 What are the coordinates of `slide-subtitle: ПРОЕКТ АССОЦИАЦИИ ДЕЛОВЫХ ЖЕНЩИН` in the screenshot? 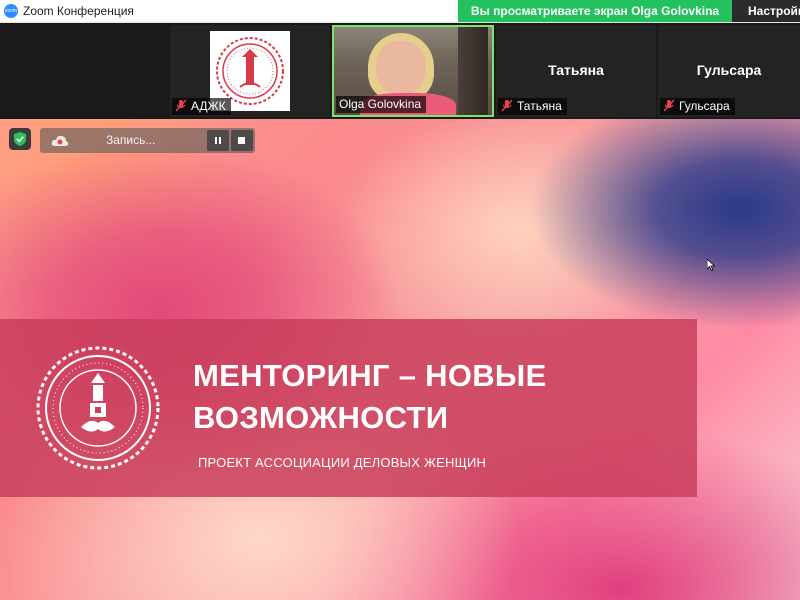 It's located at (342, 462).